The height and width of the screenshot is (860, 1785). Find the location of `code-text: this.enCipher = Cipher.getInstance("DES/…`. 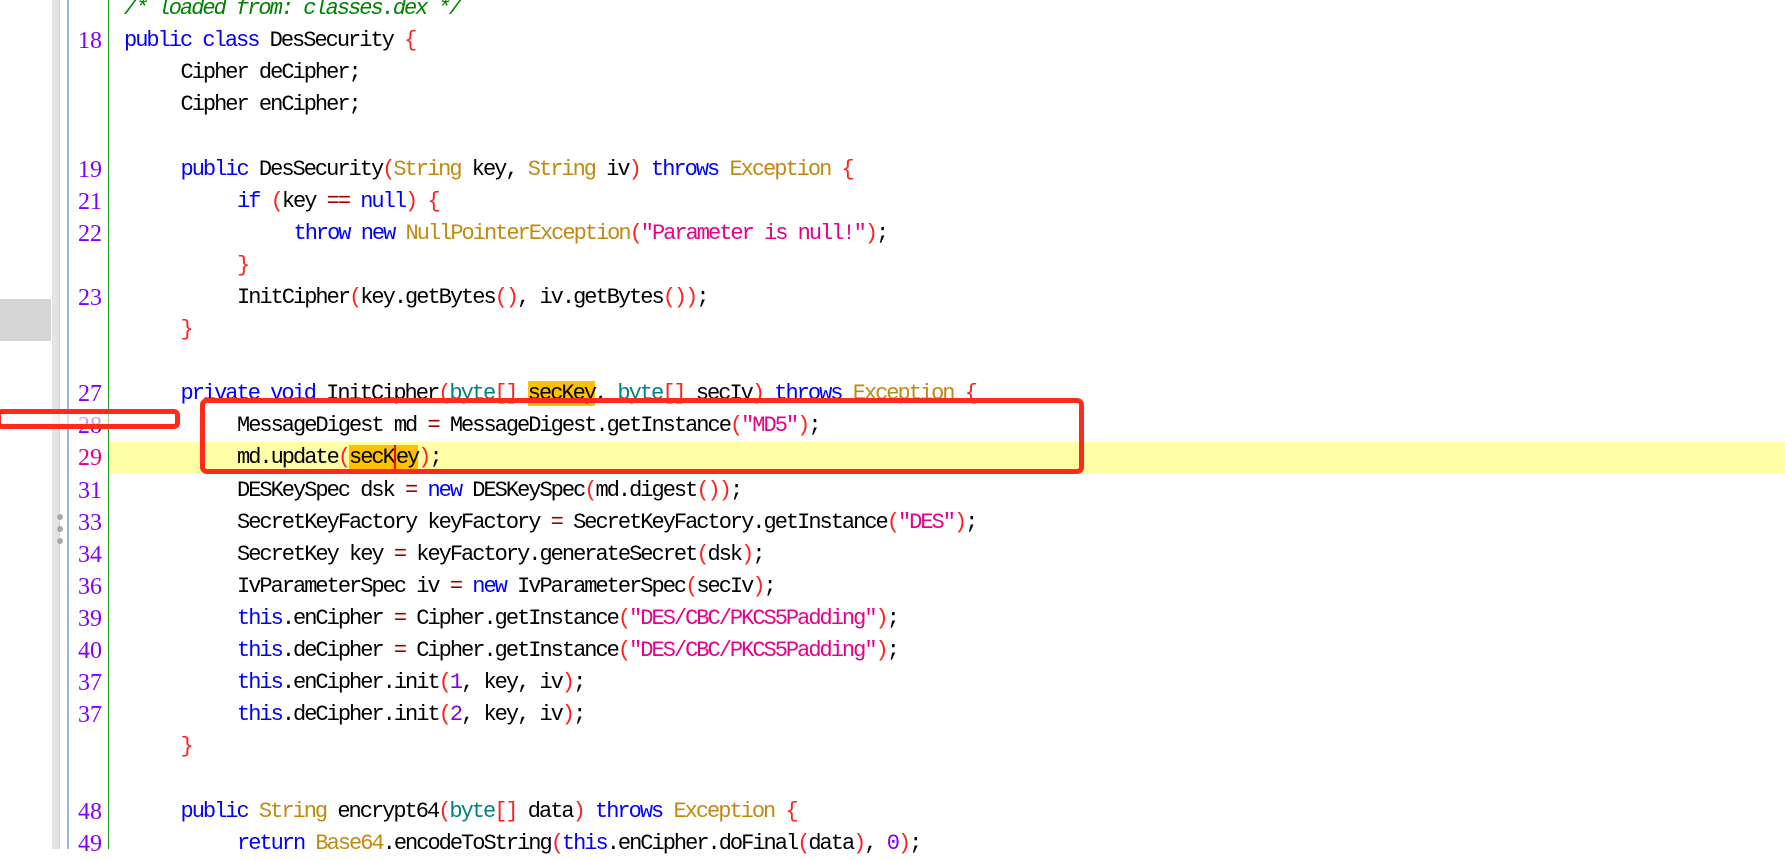

code-text: this.enCipher = Cipher.getInstance("DES/… is located at coordinates (568, 619).